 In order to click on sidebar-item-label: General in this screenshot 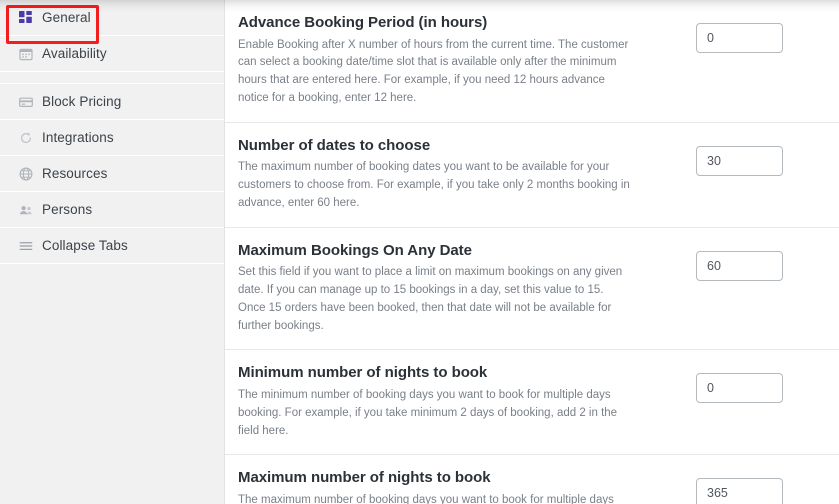, I will do `click(66, 17)`.